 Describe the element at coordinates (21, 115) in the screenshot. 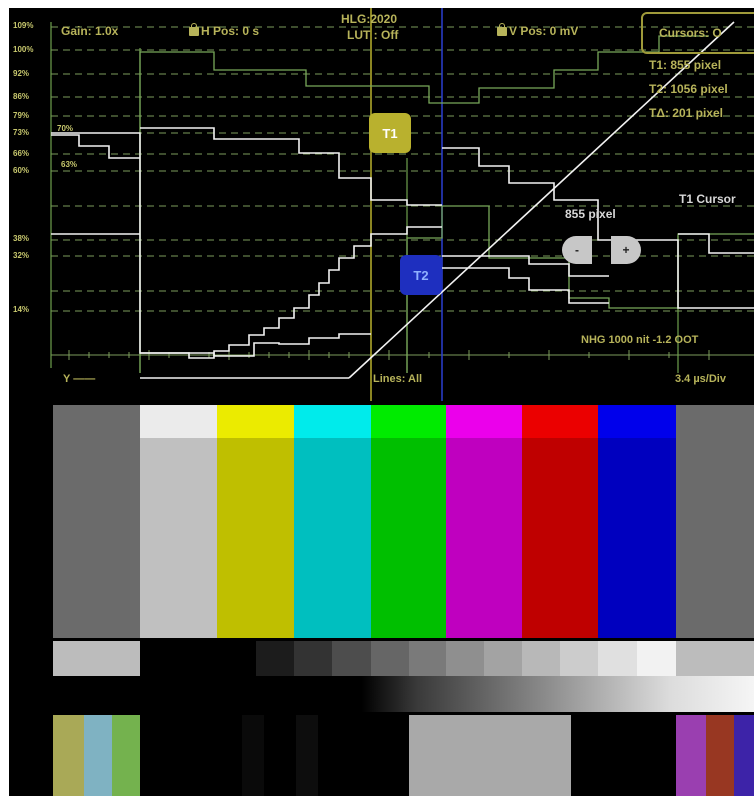

I see `graticule-label-79: 79%` at that location.